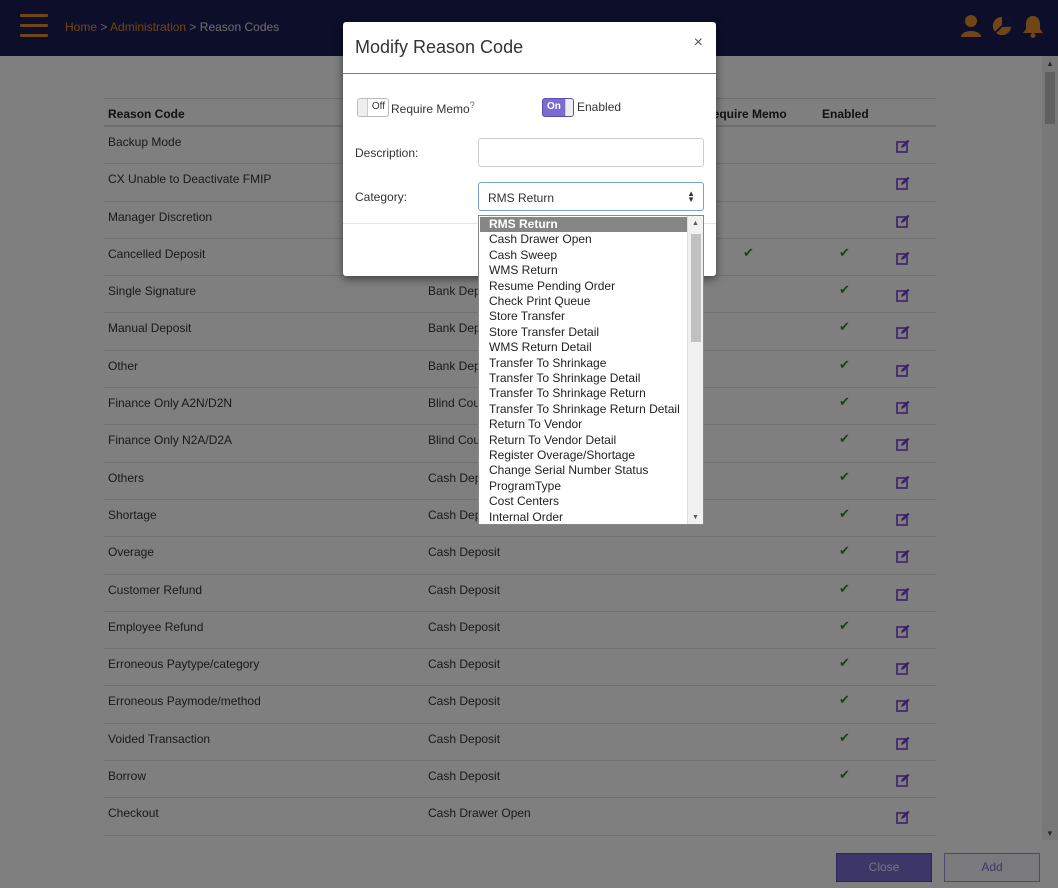 This screenshot has height=888, width=1058. Describe the element at coordinates (698, 43) in the screenshot. I see `close-icon: ×` at that location.